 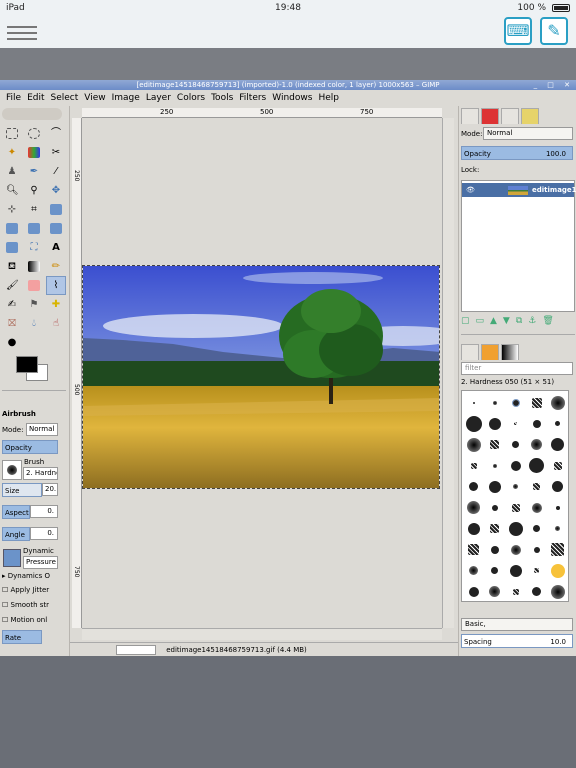 I want to click on rotate-tool-icon, so click(x=56, y=209).